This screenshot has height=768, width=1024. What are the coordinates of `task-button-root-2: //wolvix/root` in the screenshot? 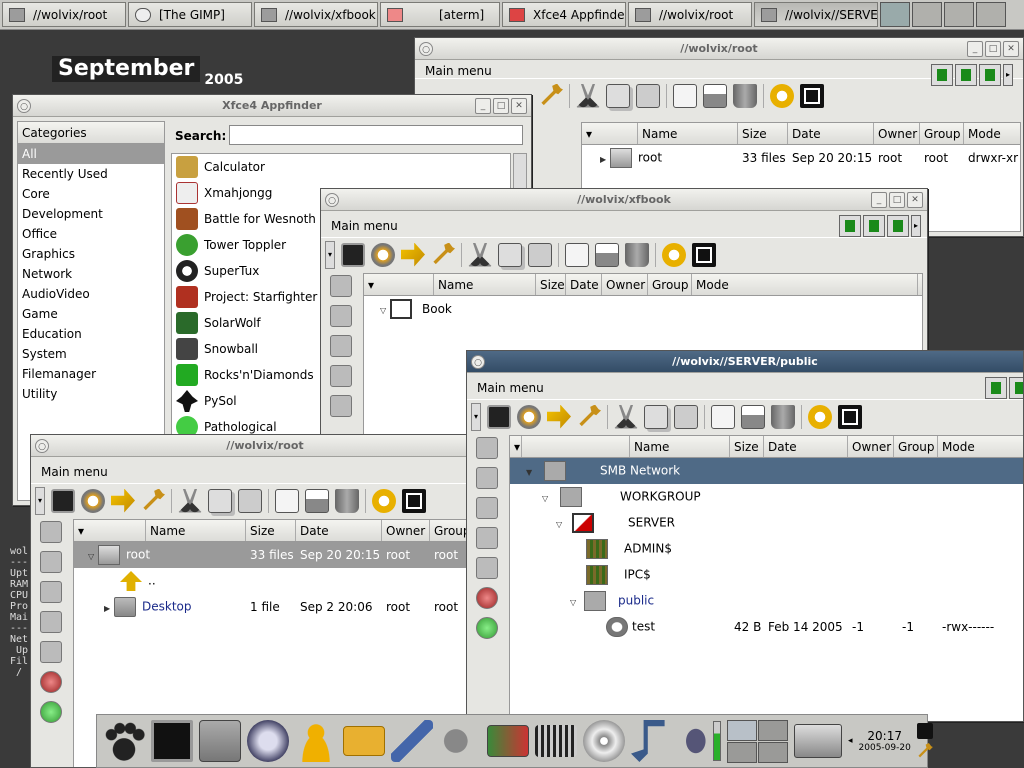 It's located at (690, 14).